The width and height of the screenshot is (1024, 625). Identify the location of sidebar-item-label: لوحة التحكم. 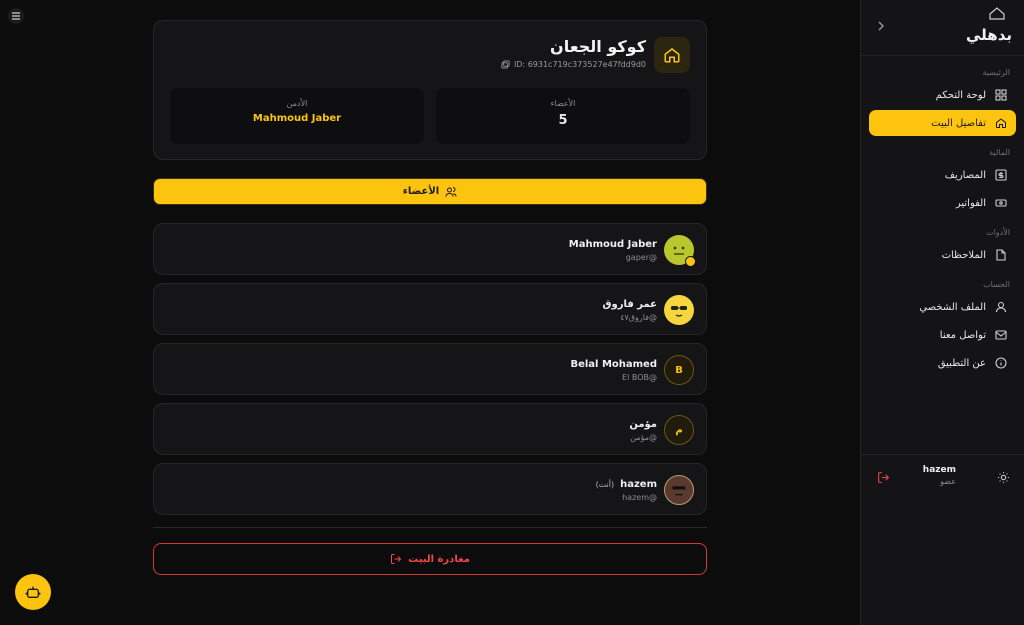
(960, 95).